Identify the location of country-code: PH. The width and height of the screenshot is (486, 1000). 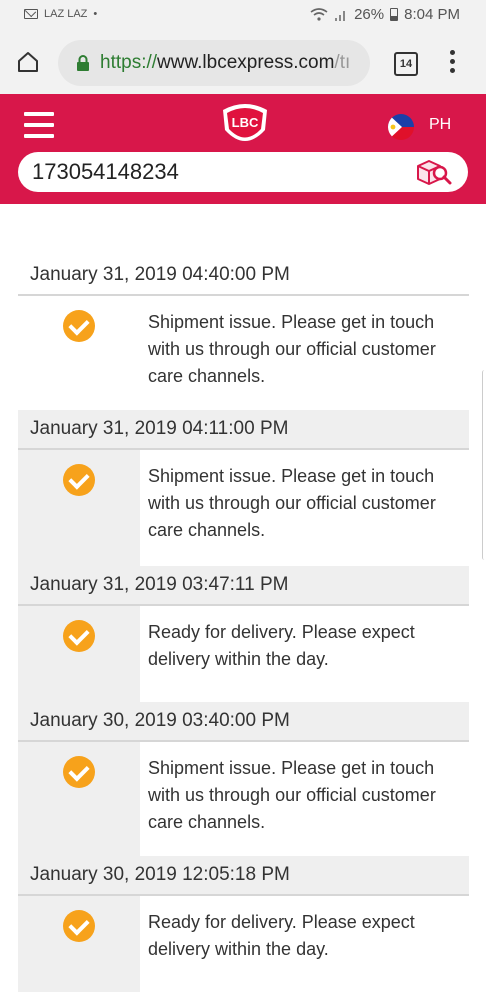
(440, 125).